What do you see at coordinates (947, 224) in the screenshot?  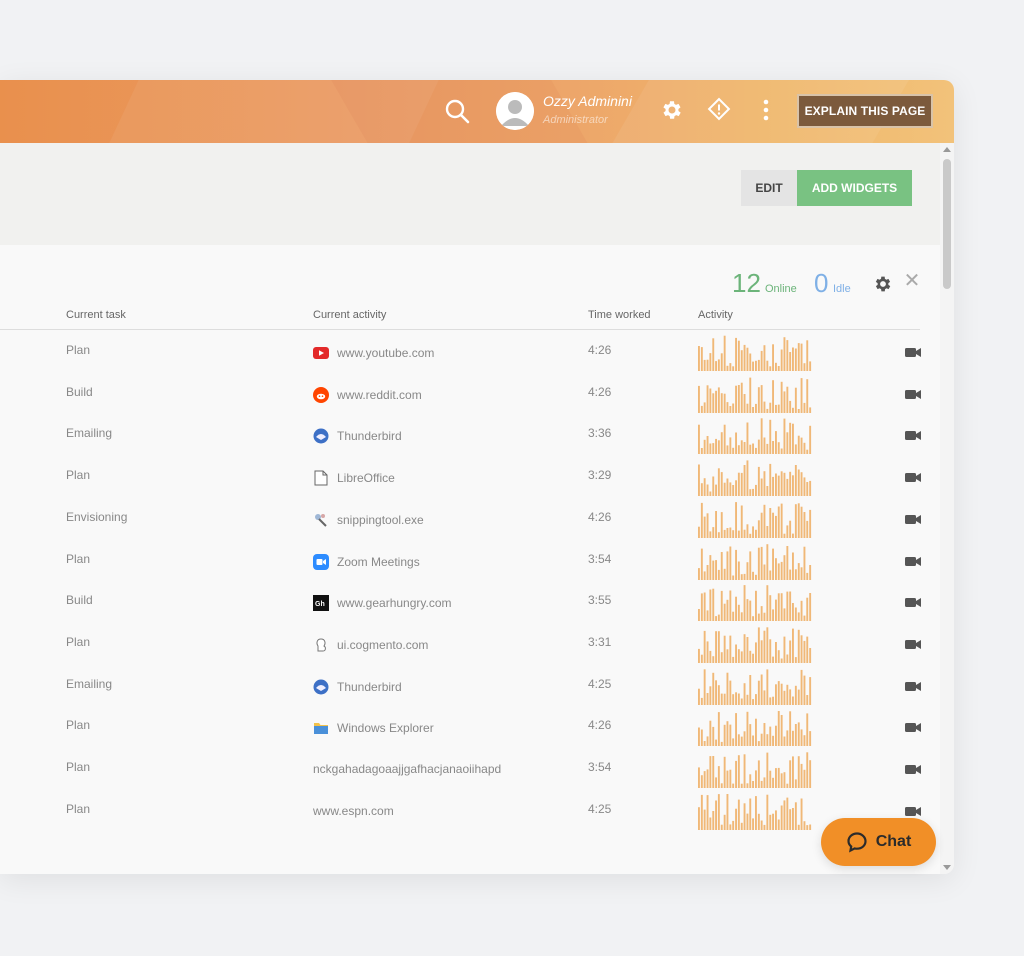 I see `scroll-thumb` at bounding box center [947, 224].